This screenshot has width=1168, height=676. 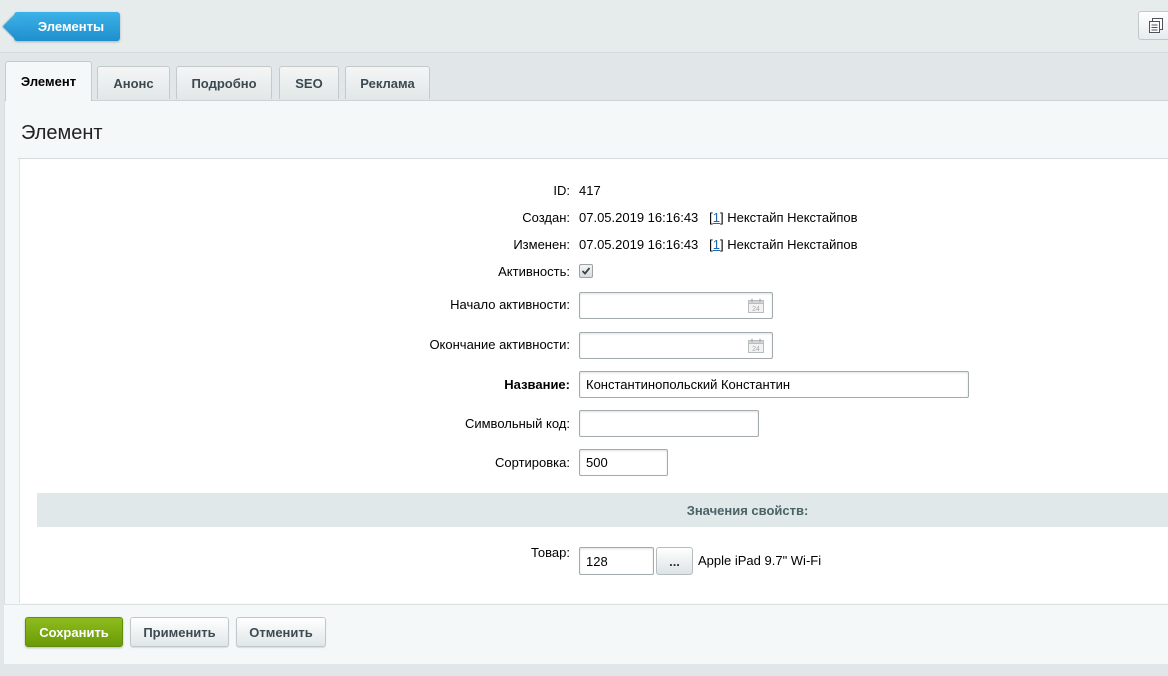 I want to click on active-from-input: 24, so click(x=676, y=305).